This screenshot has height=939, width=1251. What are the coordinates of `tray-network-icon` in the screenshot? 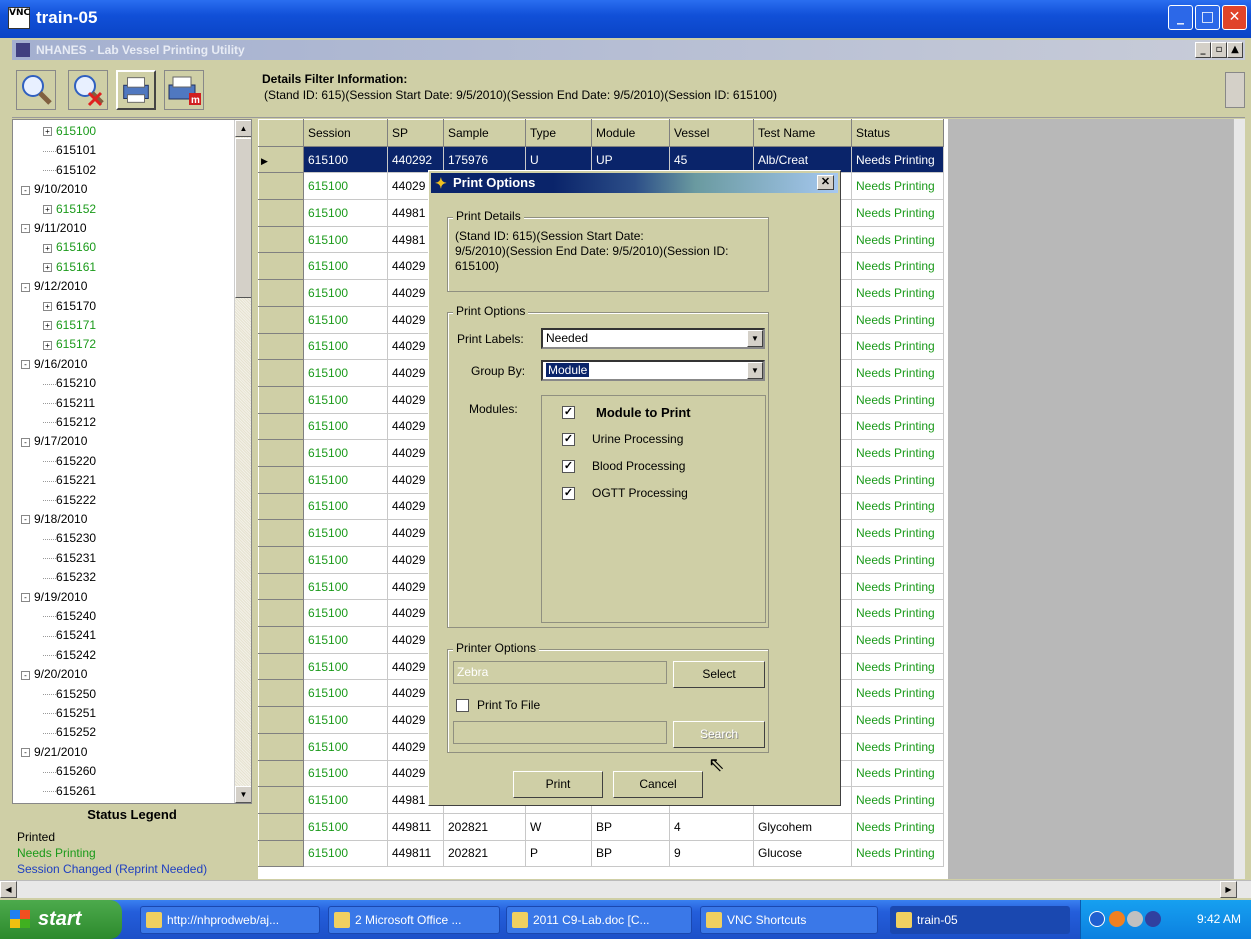 It's located at (1153, 919).